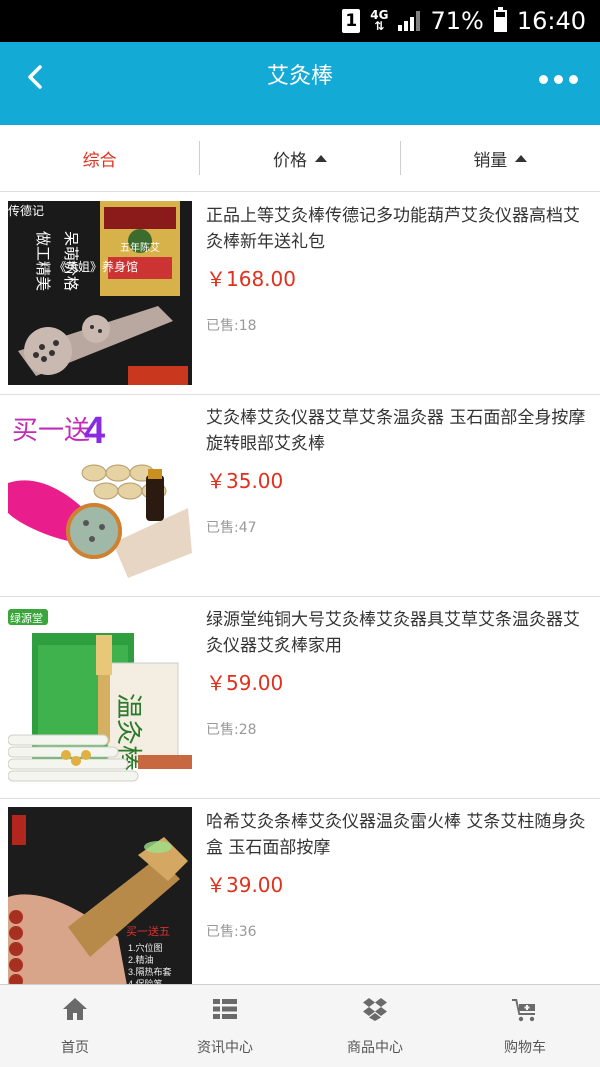  I want to click on sort-sales: 销量, so click(499, 158).